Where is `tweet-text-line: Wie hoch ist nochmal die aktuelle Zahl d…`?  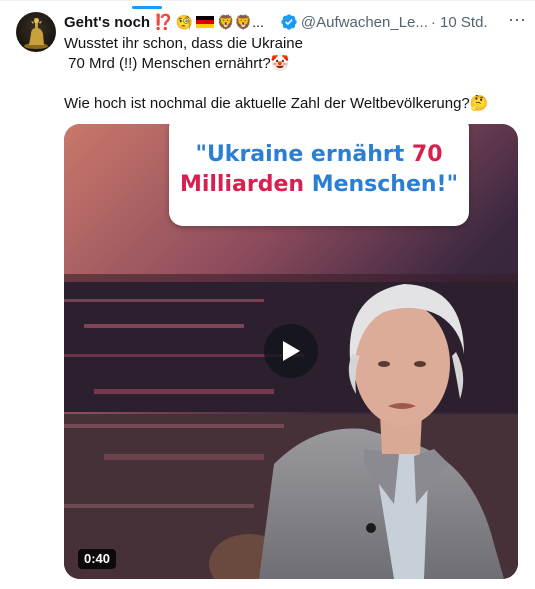 tweet-text-line: Wie hoch ist nochmal die aktuelle Zahl d… is located at coordinates (276, 103).